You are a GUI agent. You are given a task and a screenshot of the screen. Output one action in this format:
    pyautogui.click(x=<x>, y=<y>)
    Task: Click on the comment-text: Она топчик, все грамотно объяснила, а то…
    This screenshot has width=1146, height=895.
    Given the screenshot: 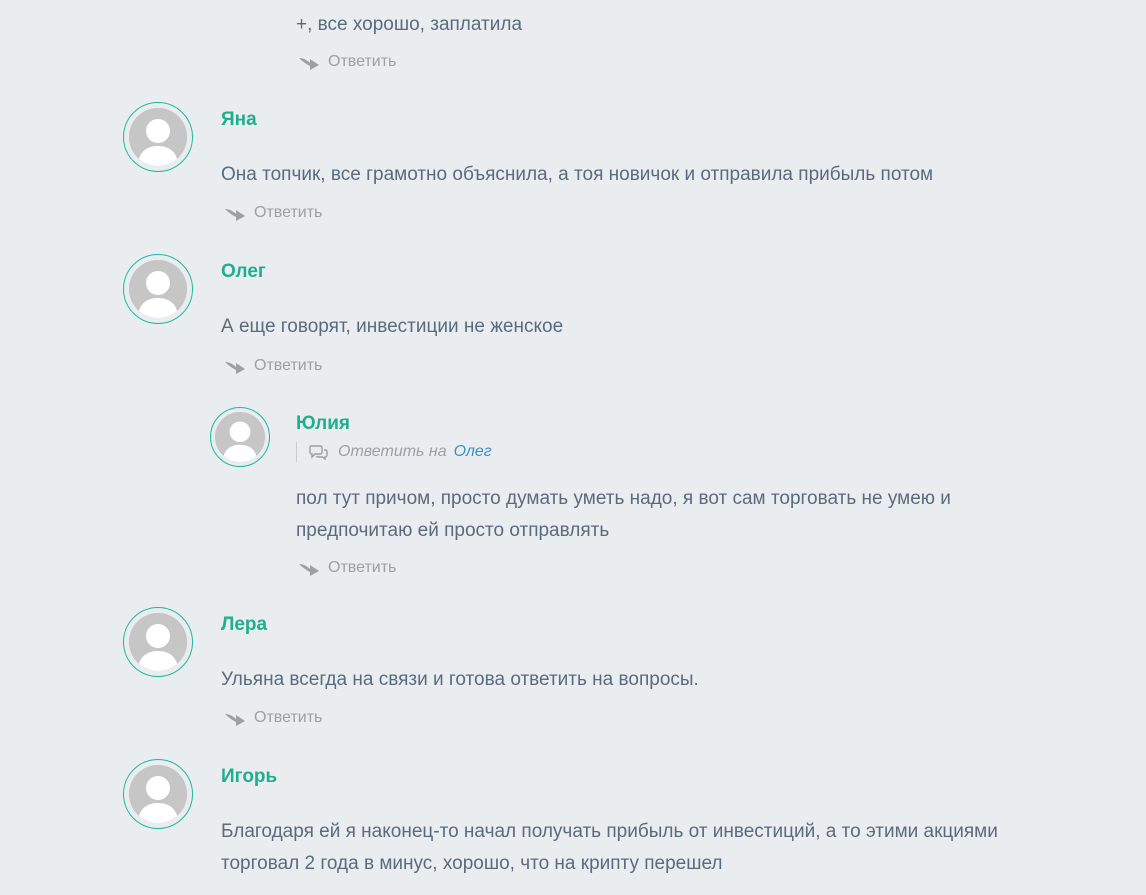 What is the action you would take?
    pyautogui.click(x=577, y=174)
    